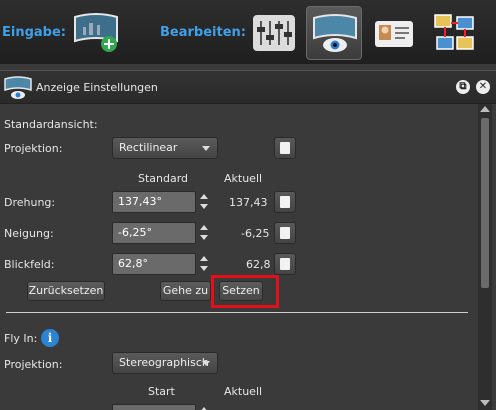 The width and height of the screenshot is (496, 410). I want to click on close-icon: ✕, so click(483, 87).